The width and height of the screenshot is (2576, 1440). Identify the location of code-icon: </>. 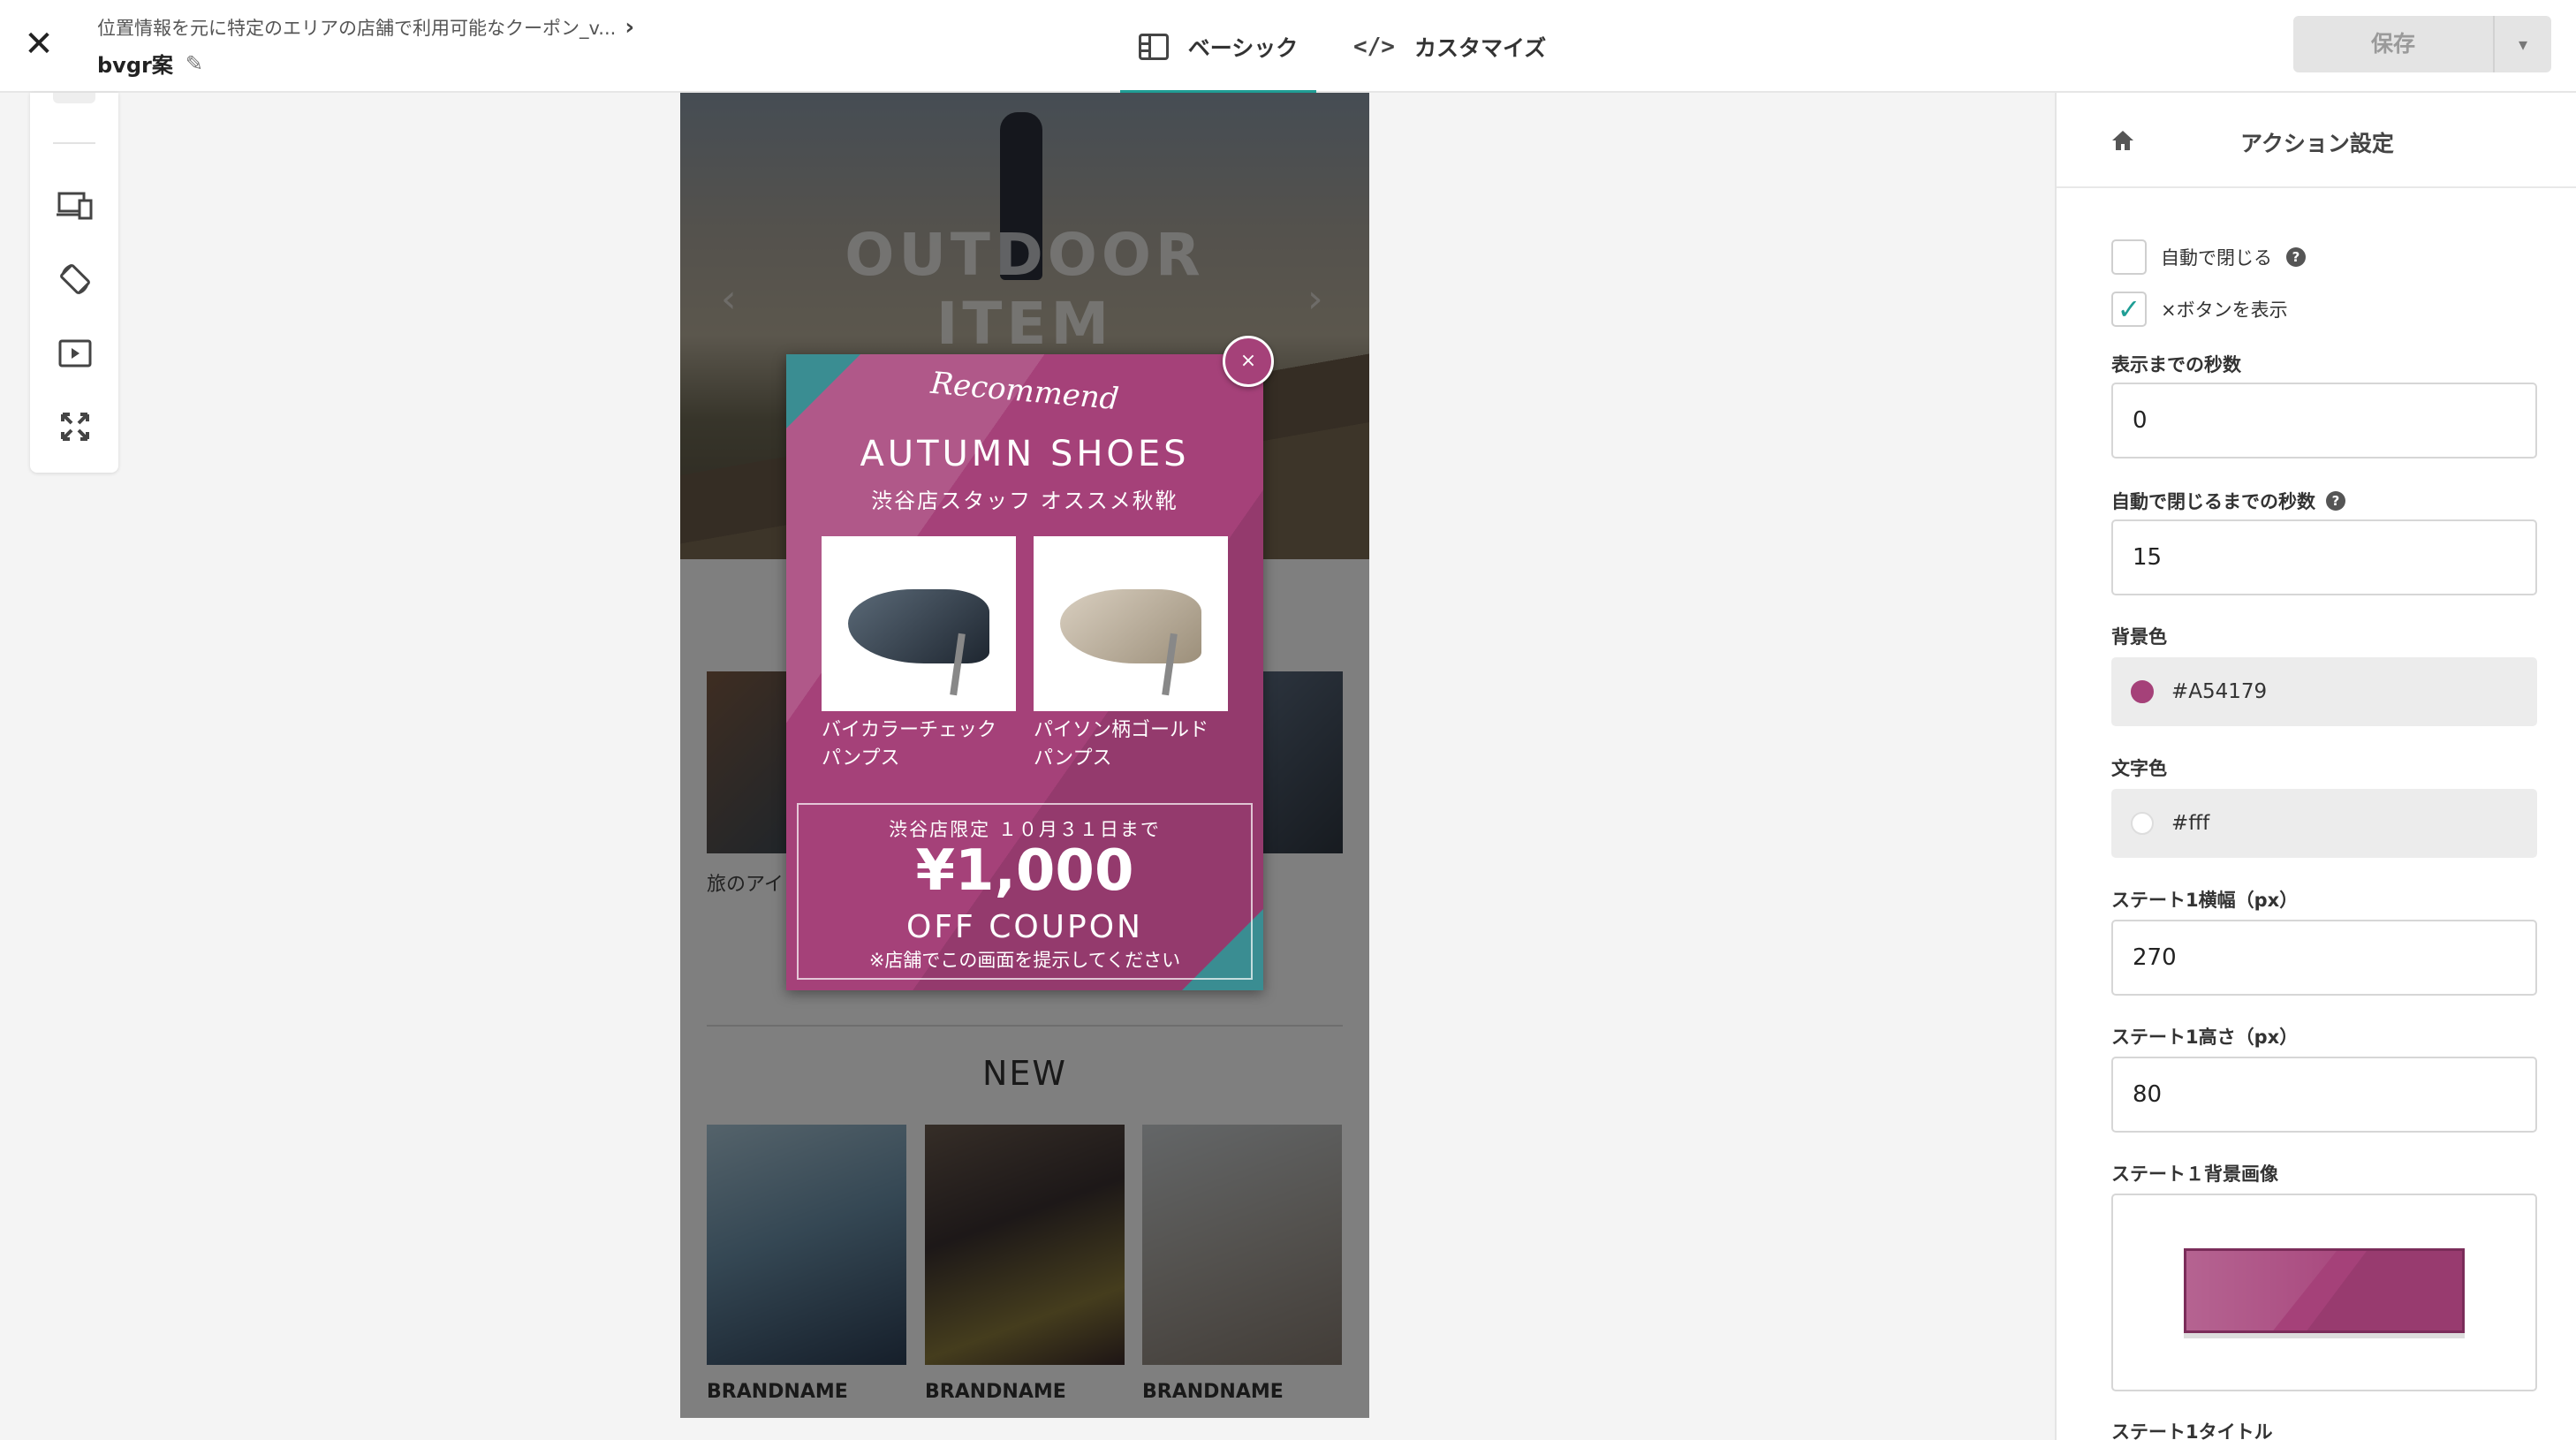
(1374, 46).